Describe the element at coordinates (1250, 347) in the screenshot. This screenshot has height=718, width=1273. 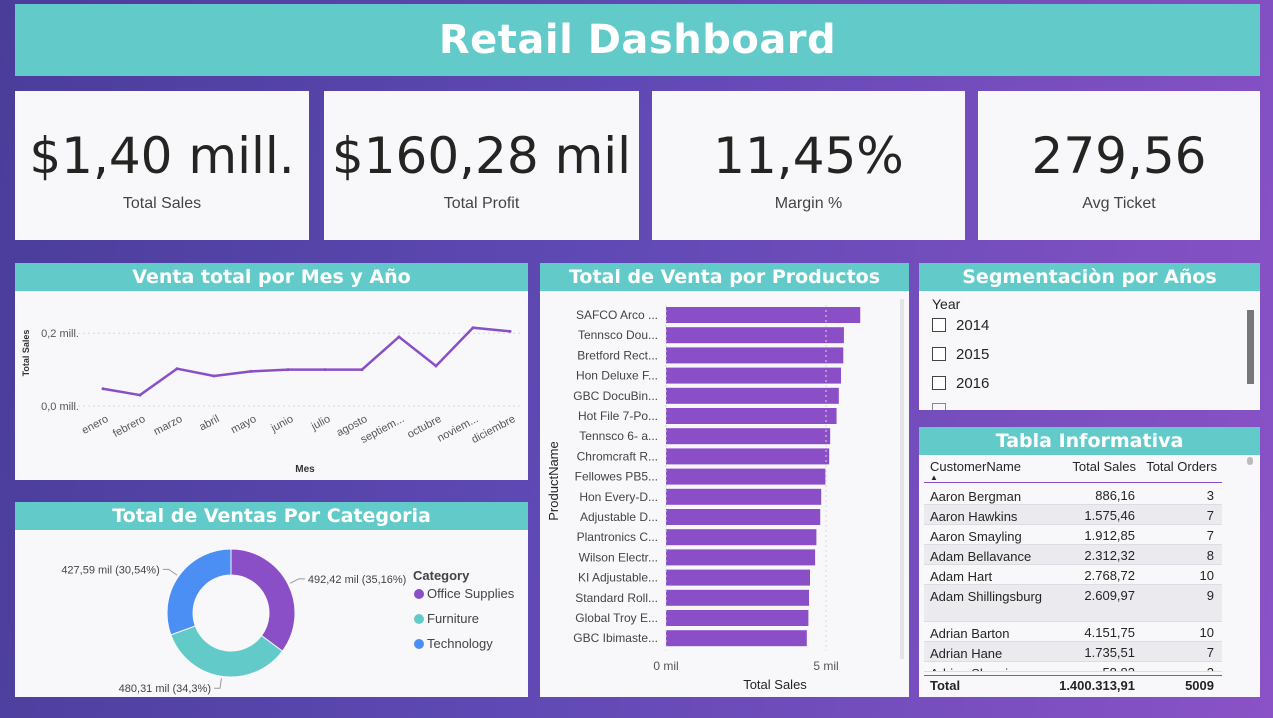
I see `slicer-scrollbar` at that location.